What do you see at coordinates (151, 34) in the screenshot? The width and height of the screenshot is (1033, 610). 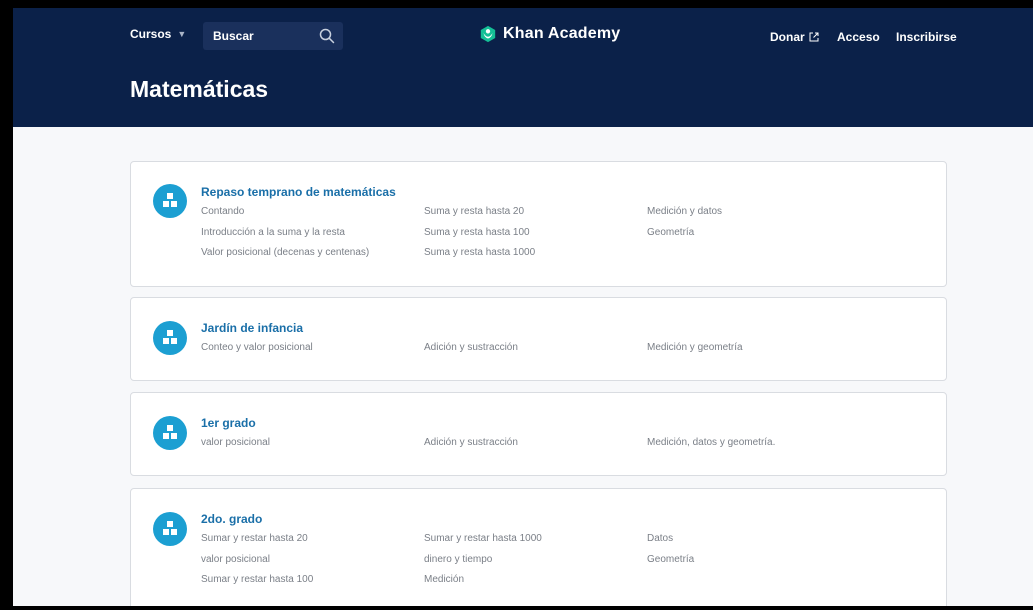 I see `courses-label: Cursos` at bounding box center [151, 34].